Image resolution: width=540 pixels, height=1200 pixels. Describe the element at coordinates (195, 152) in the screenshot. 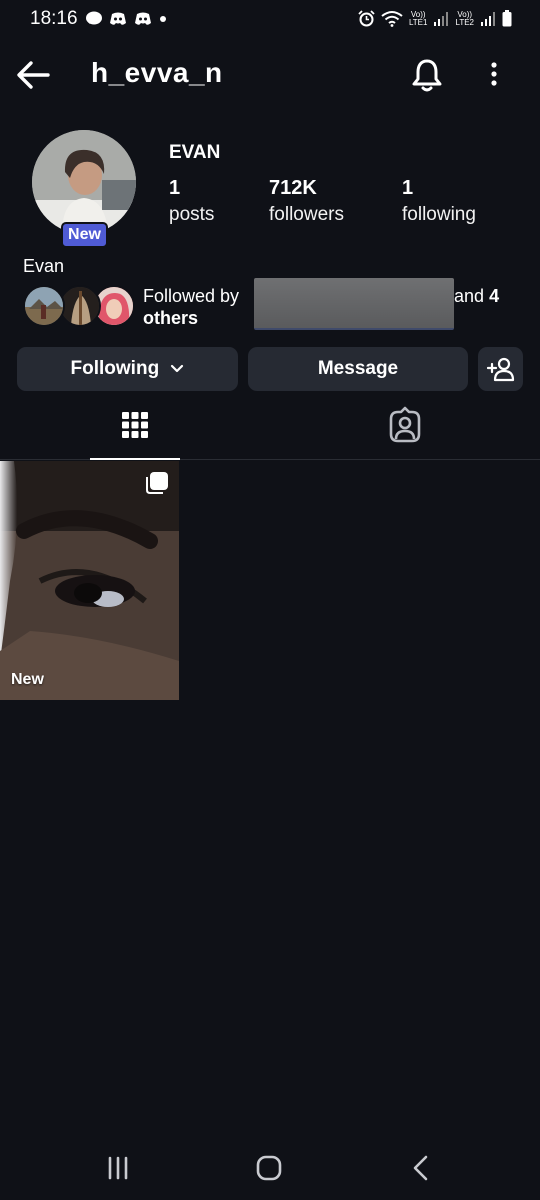

I see `display-name: EVAN` at that location.